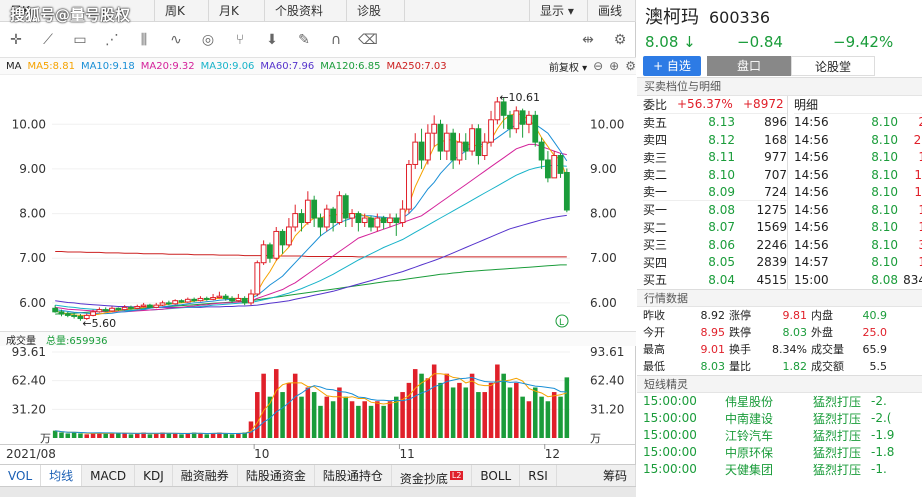  I want to click on market-value: 5.5, so click(878, 366).